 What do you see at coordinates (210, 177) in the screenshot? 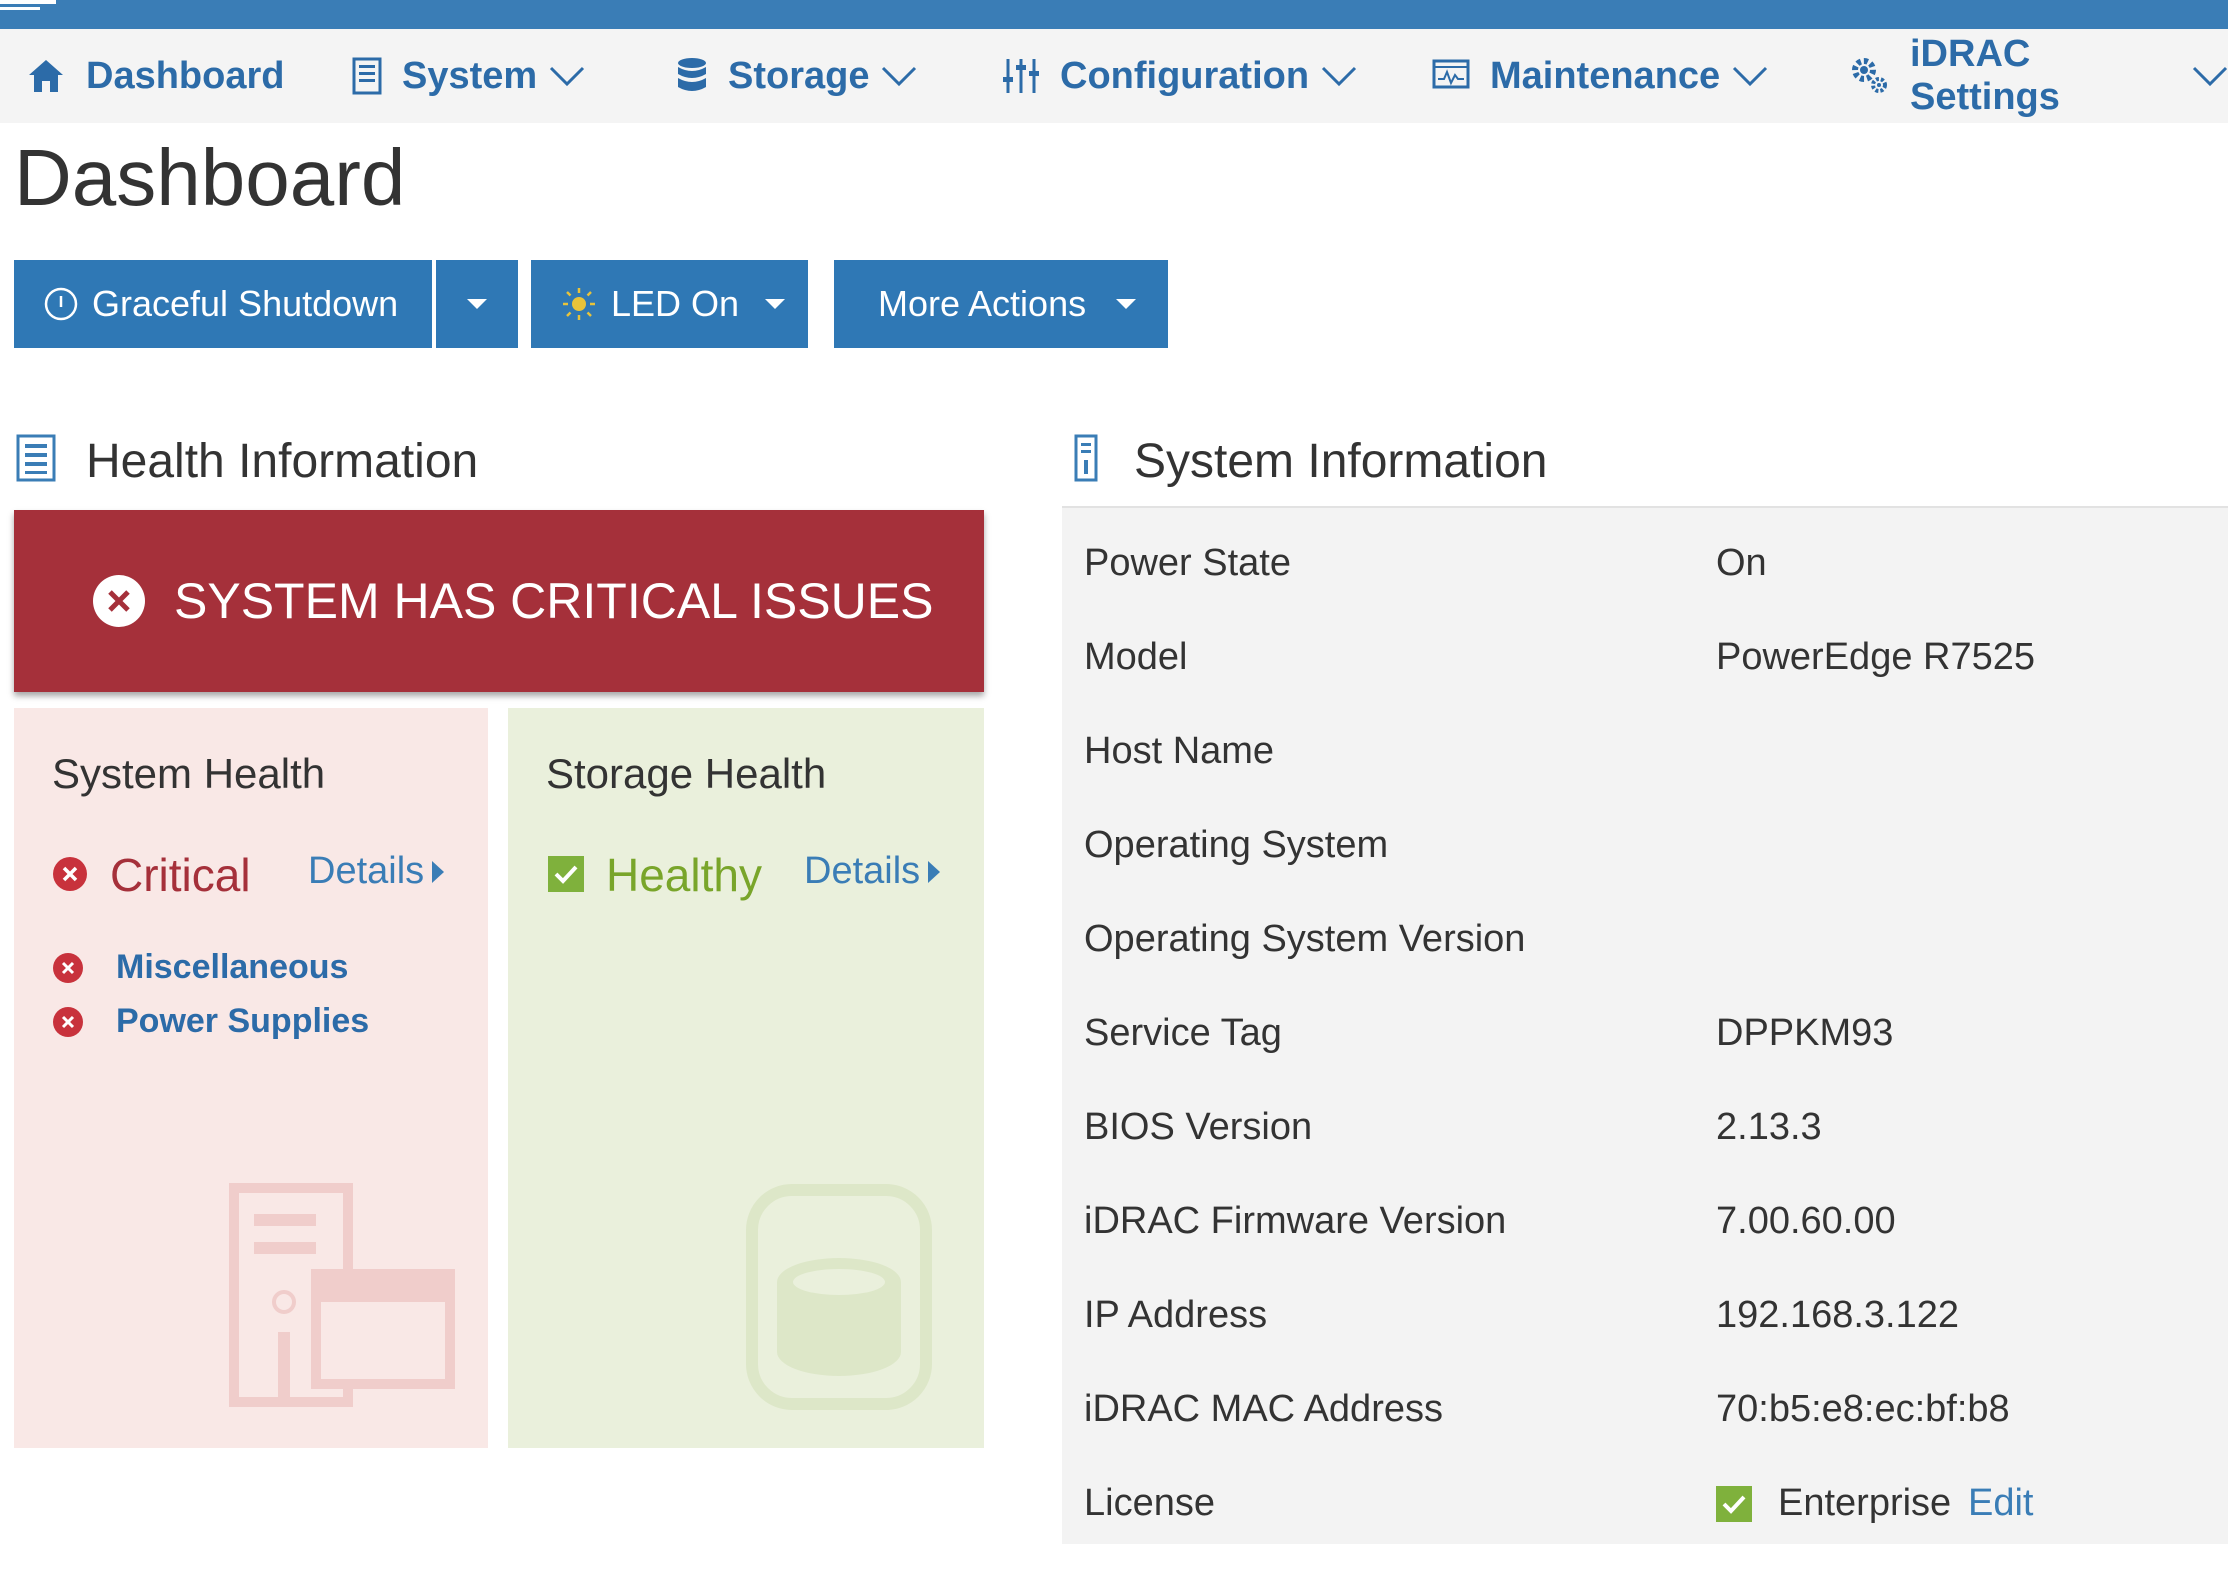
I see `page-title: Dashboard` at bounding box center [210, 177].